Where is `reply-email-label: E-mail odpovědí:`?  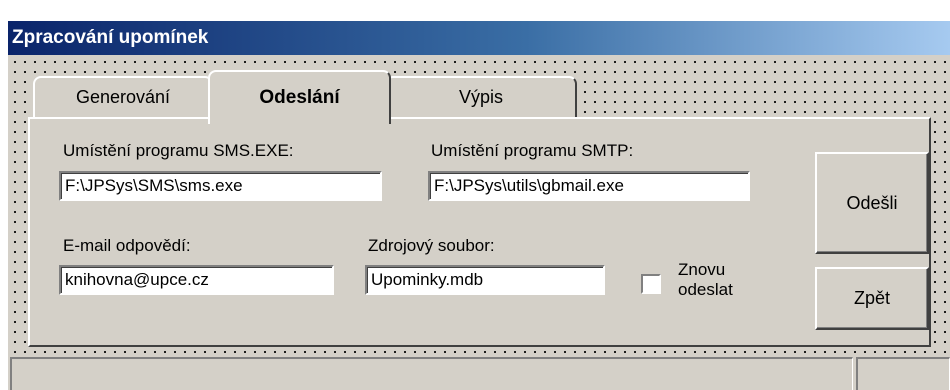 reply-email-label: E-mail odpovědí: is located at coordinates (127, 245).